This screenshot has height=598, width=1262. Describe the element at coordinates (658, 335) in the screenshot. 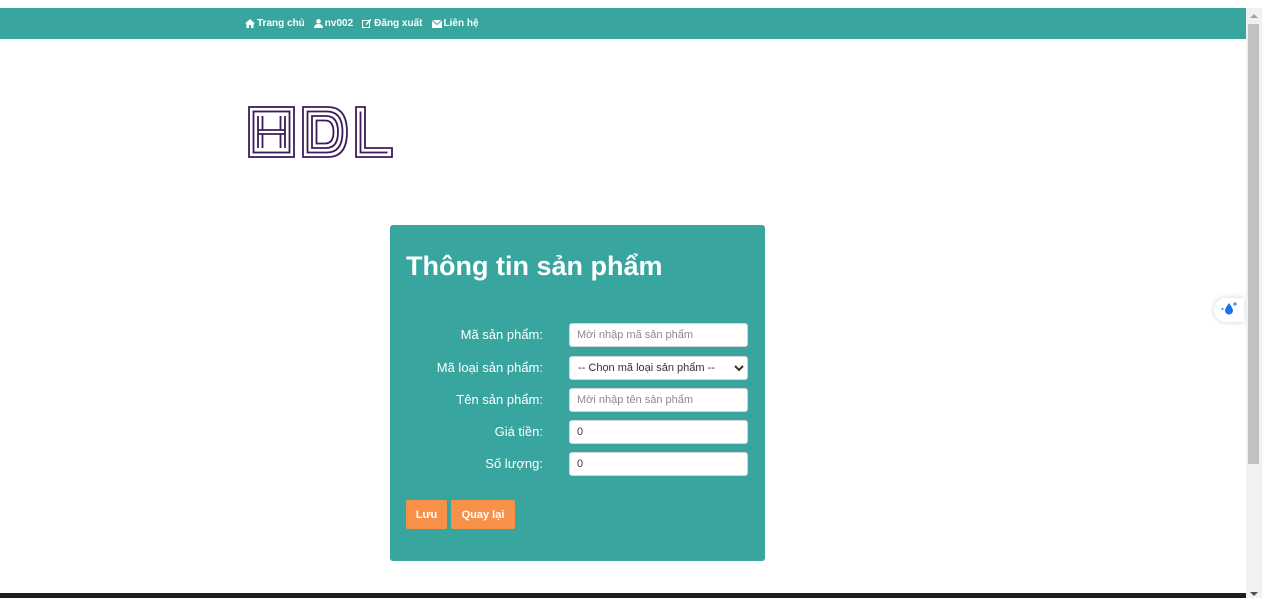

I see `product-code-input` at that location.